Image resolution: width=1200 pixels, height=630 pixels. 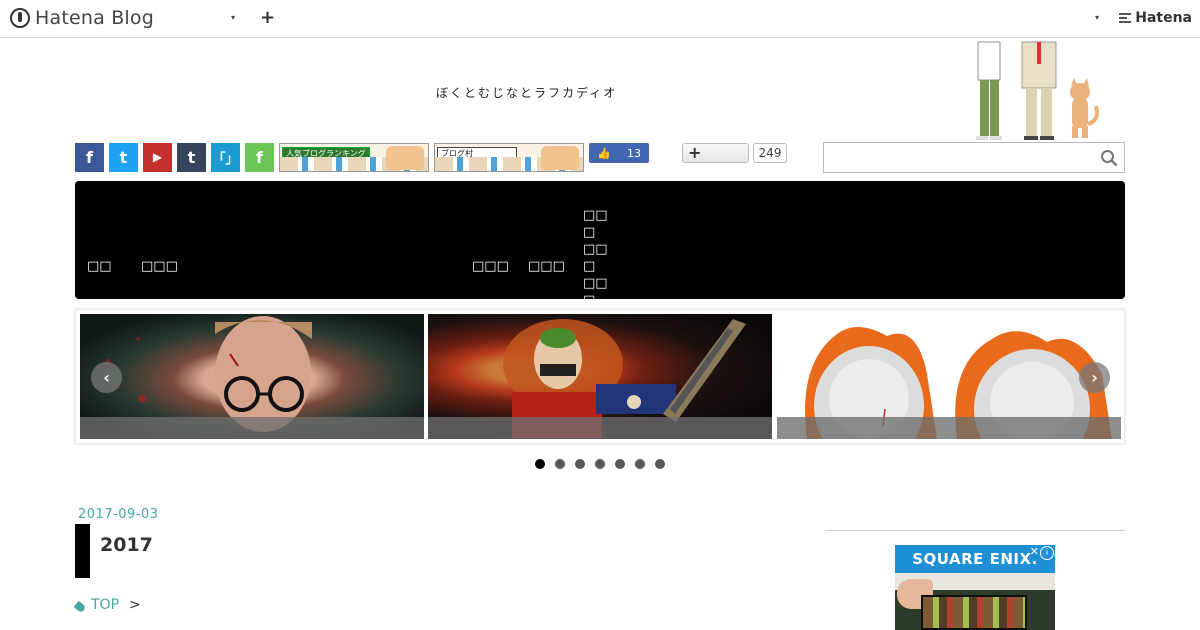 I want to click on facebook-like-count: 13, so click(x=634, y=153).